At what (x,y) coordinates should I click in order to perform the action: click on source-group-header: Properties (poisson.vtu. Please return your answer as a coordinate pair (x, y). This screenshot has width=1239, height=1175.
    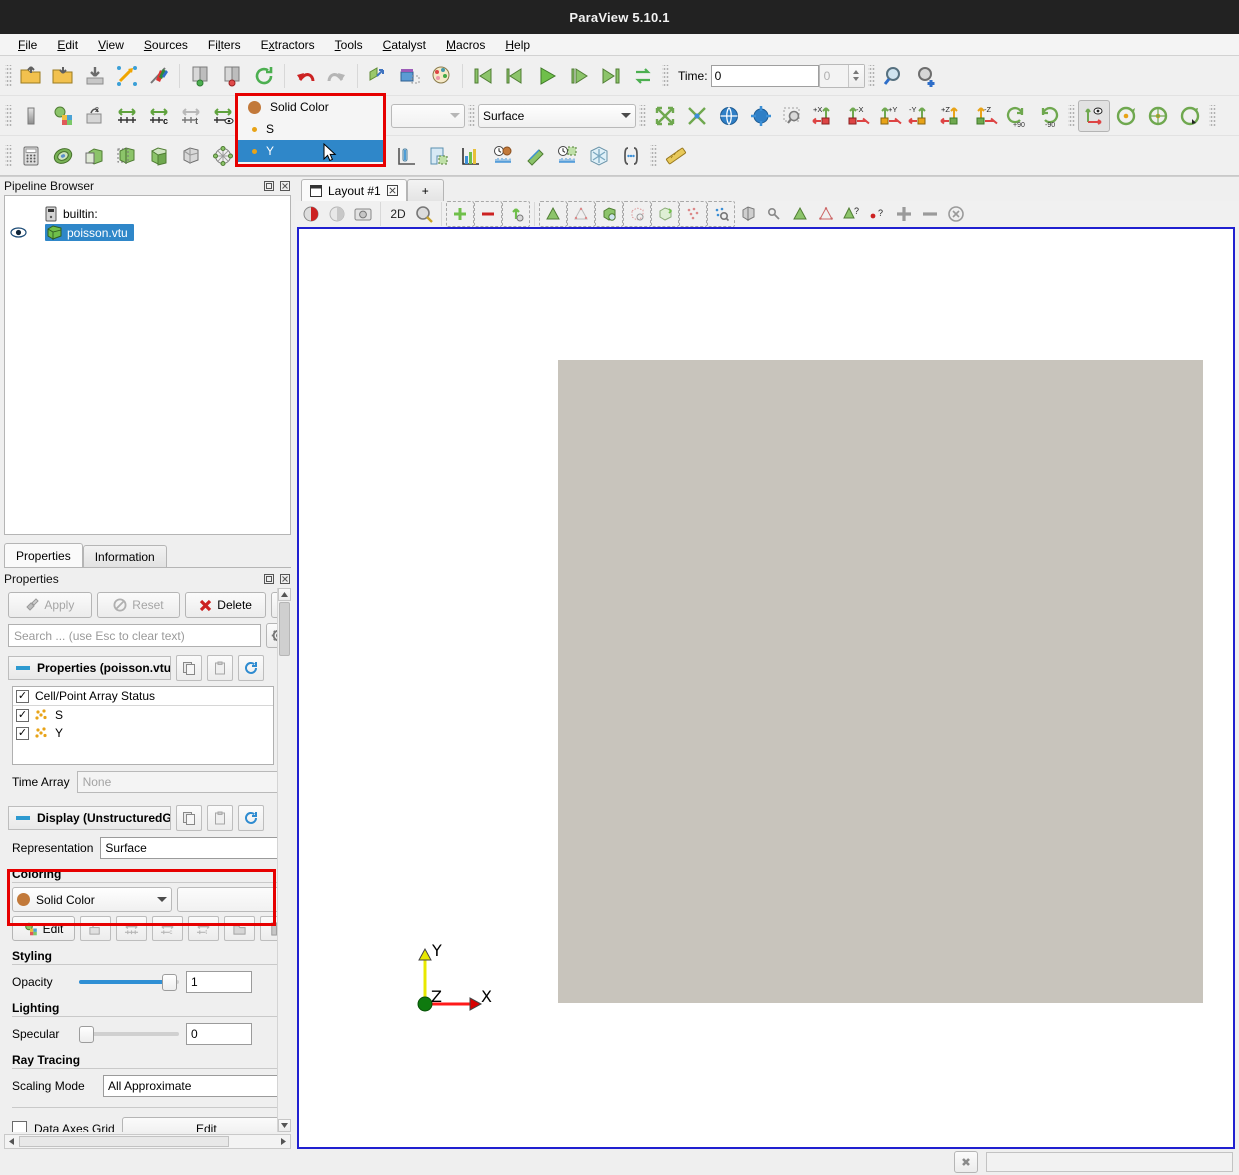
    Looking at the image, I should click on (89, 668).